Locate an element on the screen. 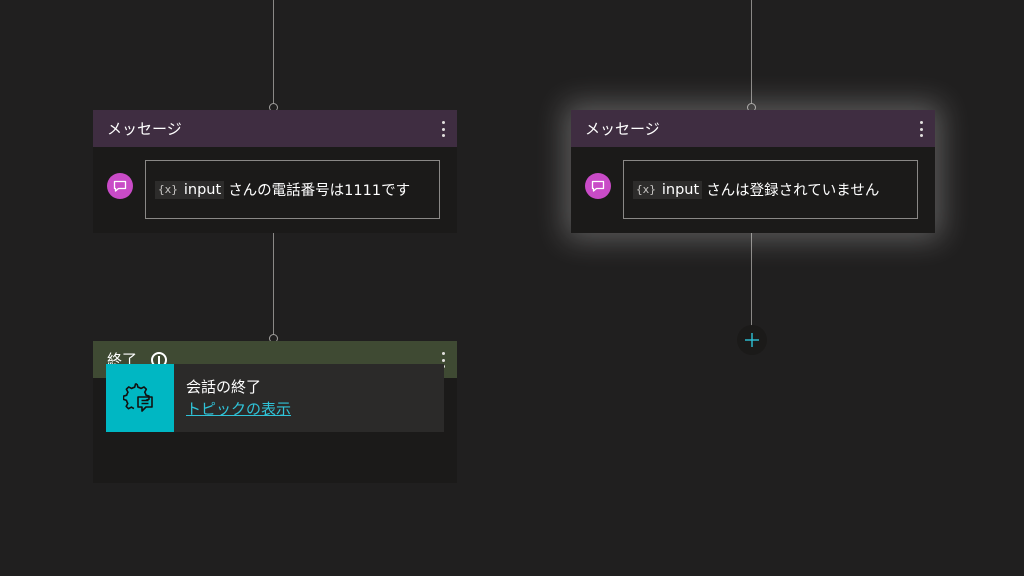 This screenshot has height=576, width=1024. message-text: さんの電話番号は1111です is located at coordinates (319, 191).